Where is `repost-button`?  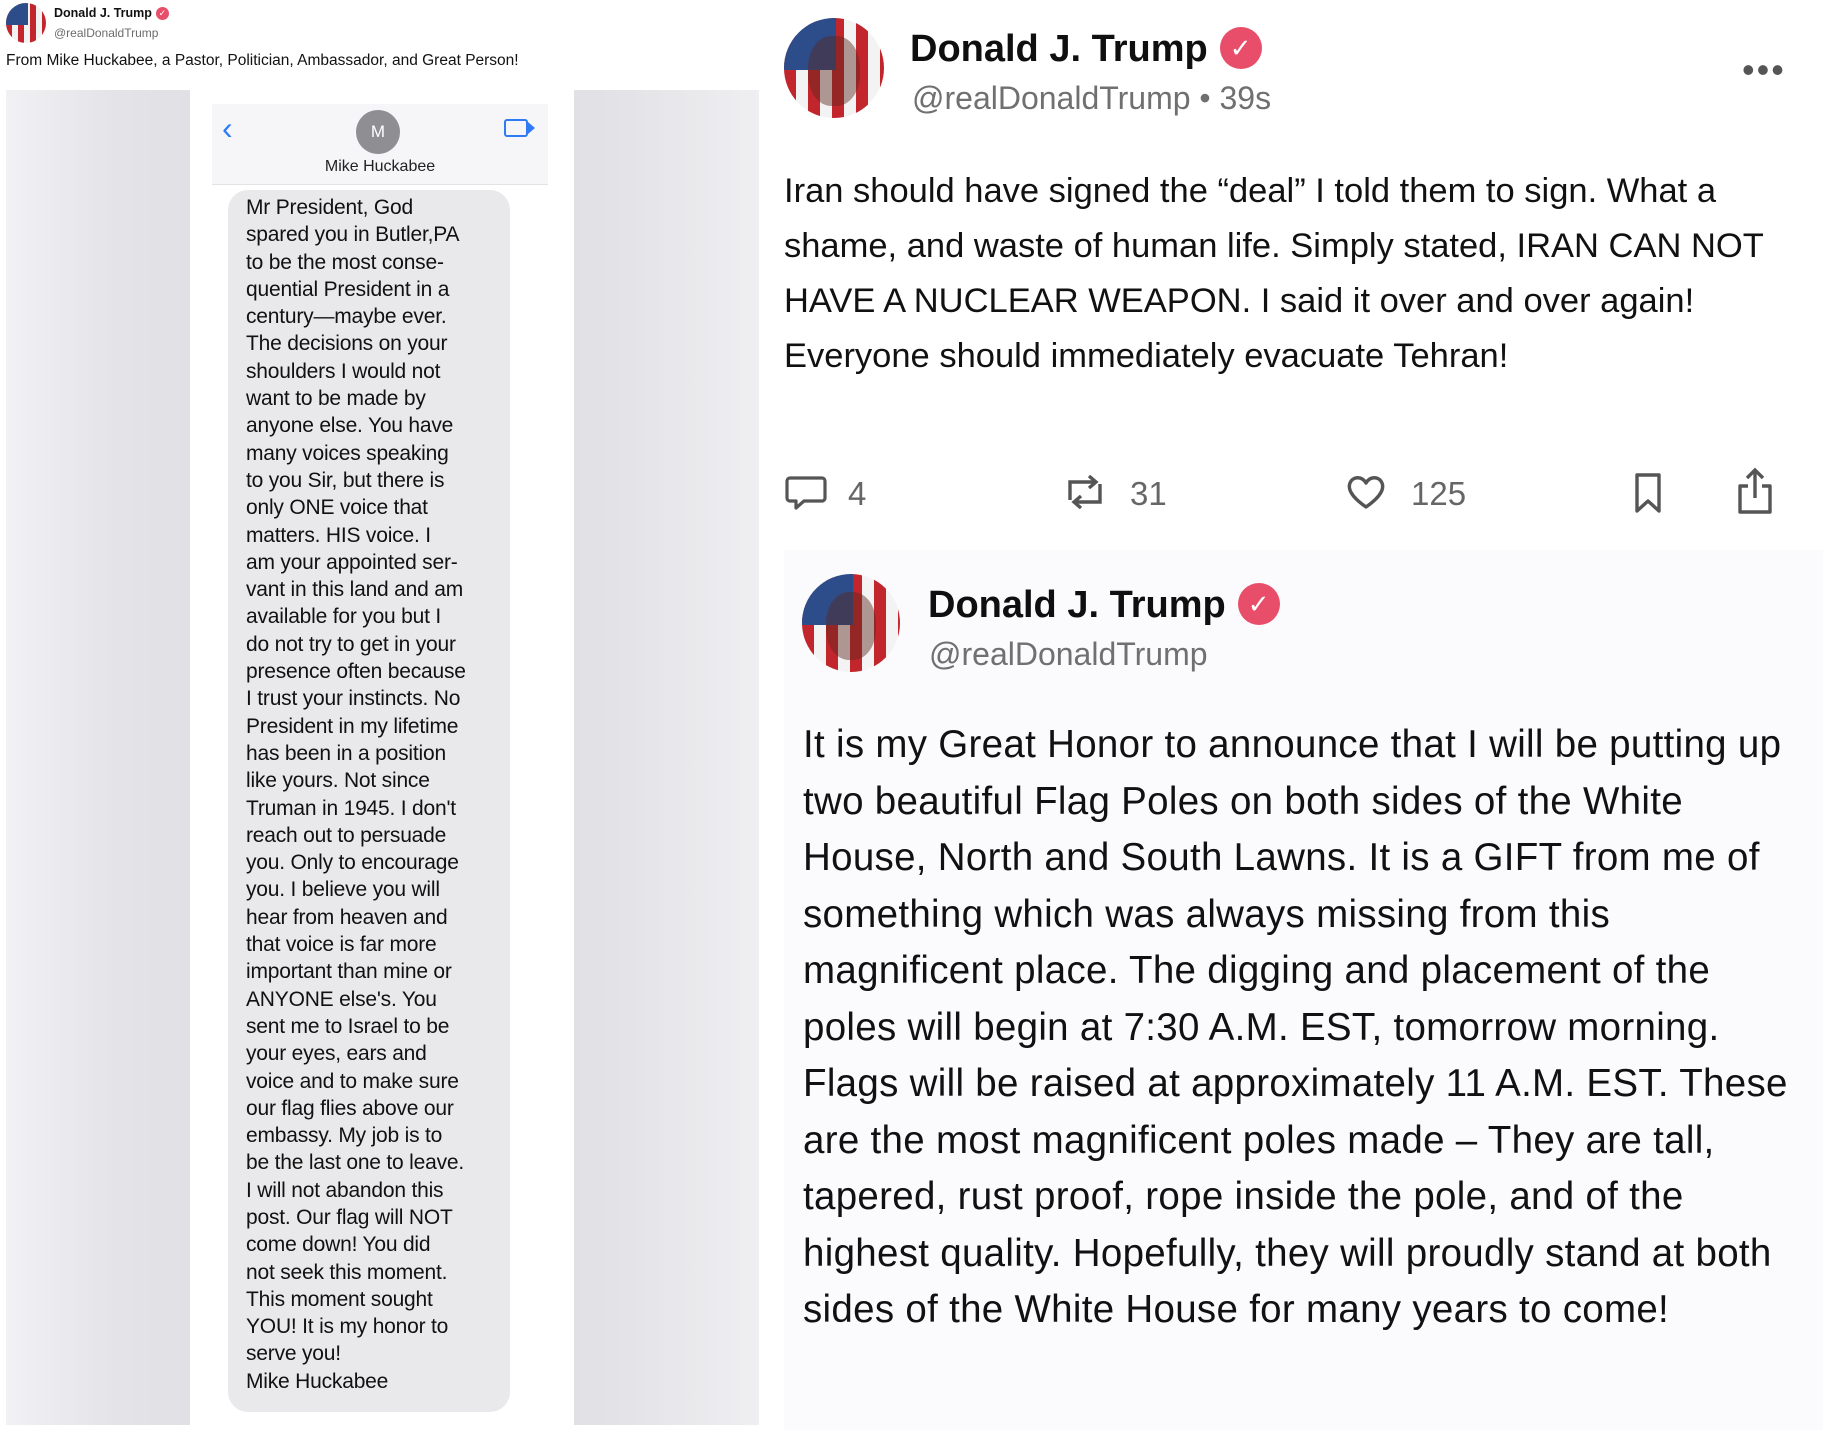
repost-button is located at coordinates (1085, 494).